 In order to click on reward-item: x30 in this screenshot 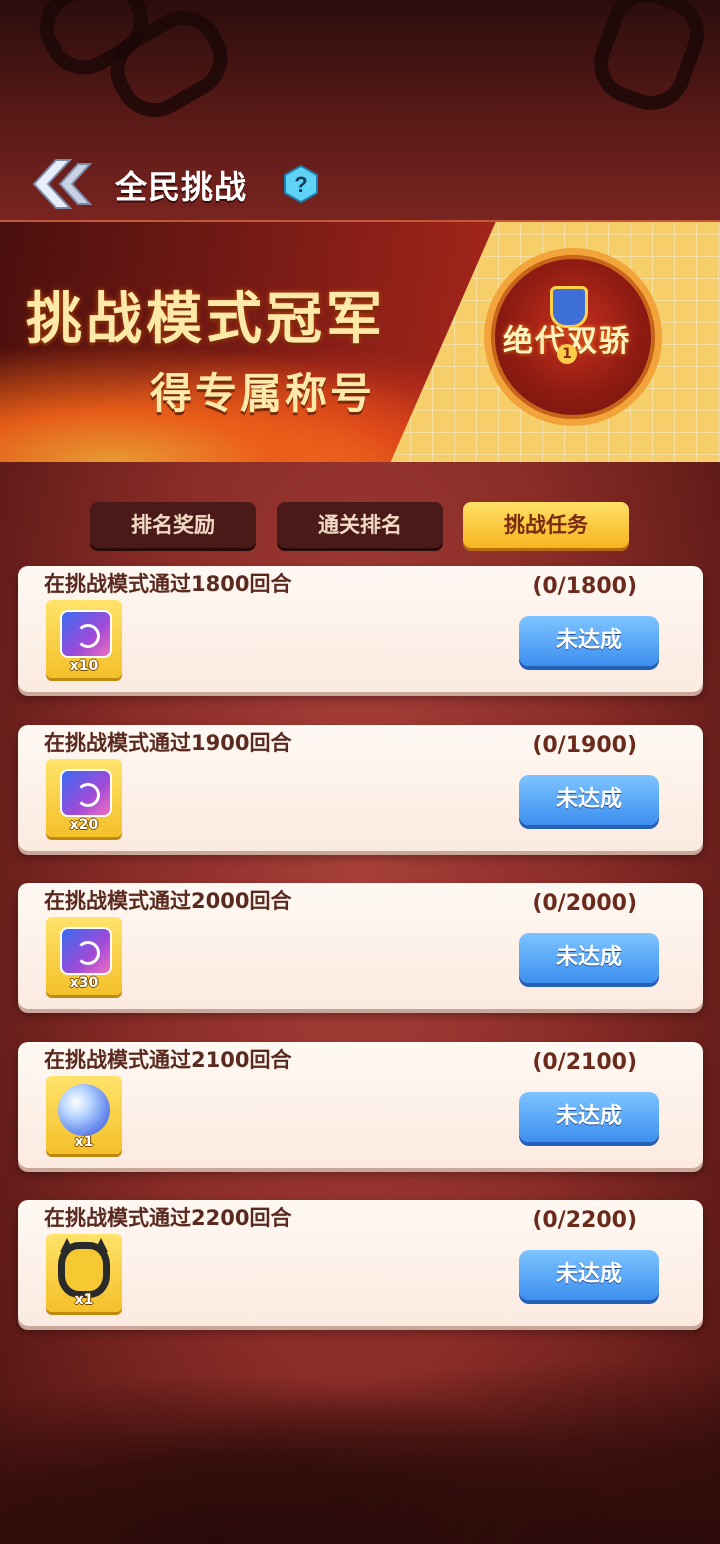, I will do `click(84, 956)`.